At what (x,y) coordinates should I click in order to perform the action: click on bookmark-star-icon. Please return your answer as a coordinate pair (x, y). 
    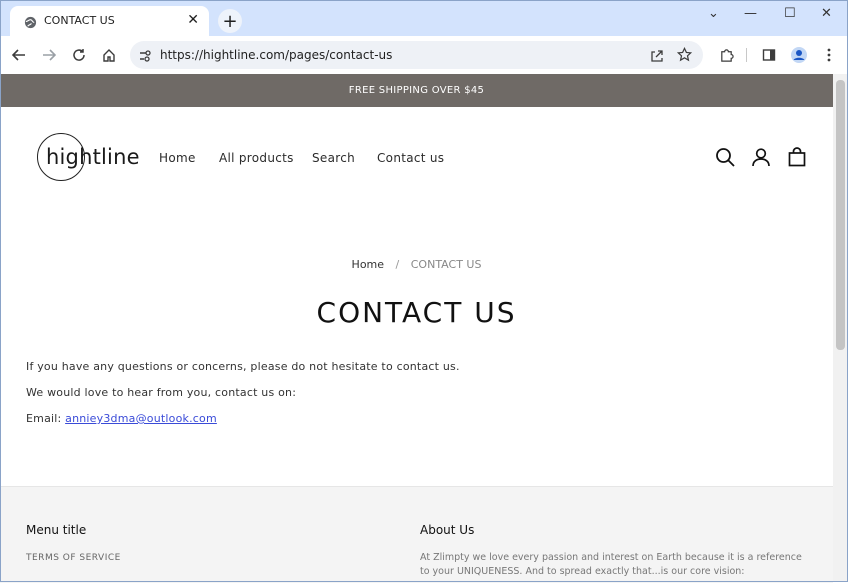
    Looking at the image, I should click on (684, 56).